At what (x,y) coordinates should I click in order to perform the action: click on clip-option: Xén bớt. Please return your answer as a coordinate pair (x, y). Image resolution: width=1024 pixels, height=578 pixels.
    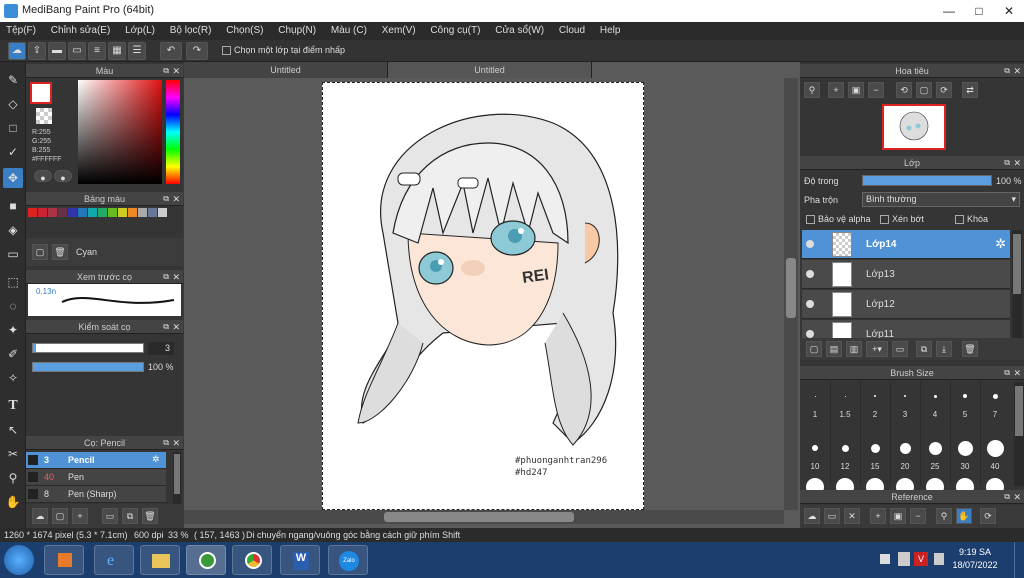
    Looking at the image, I should click on (902, 219).